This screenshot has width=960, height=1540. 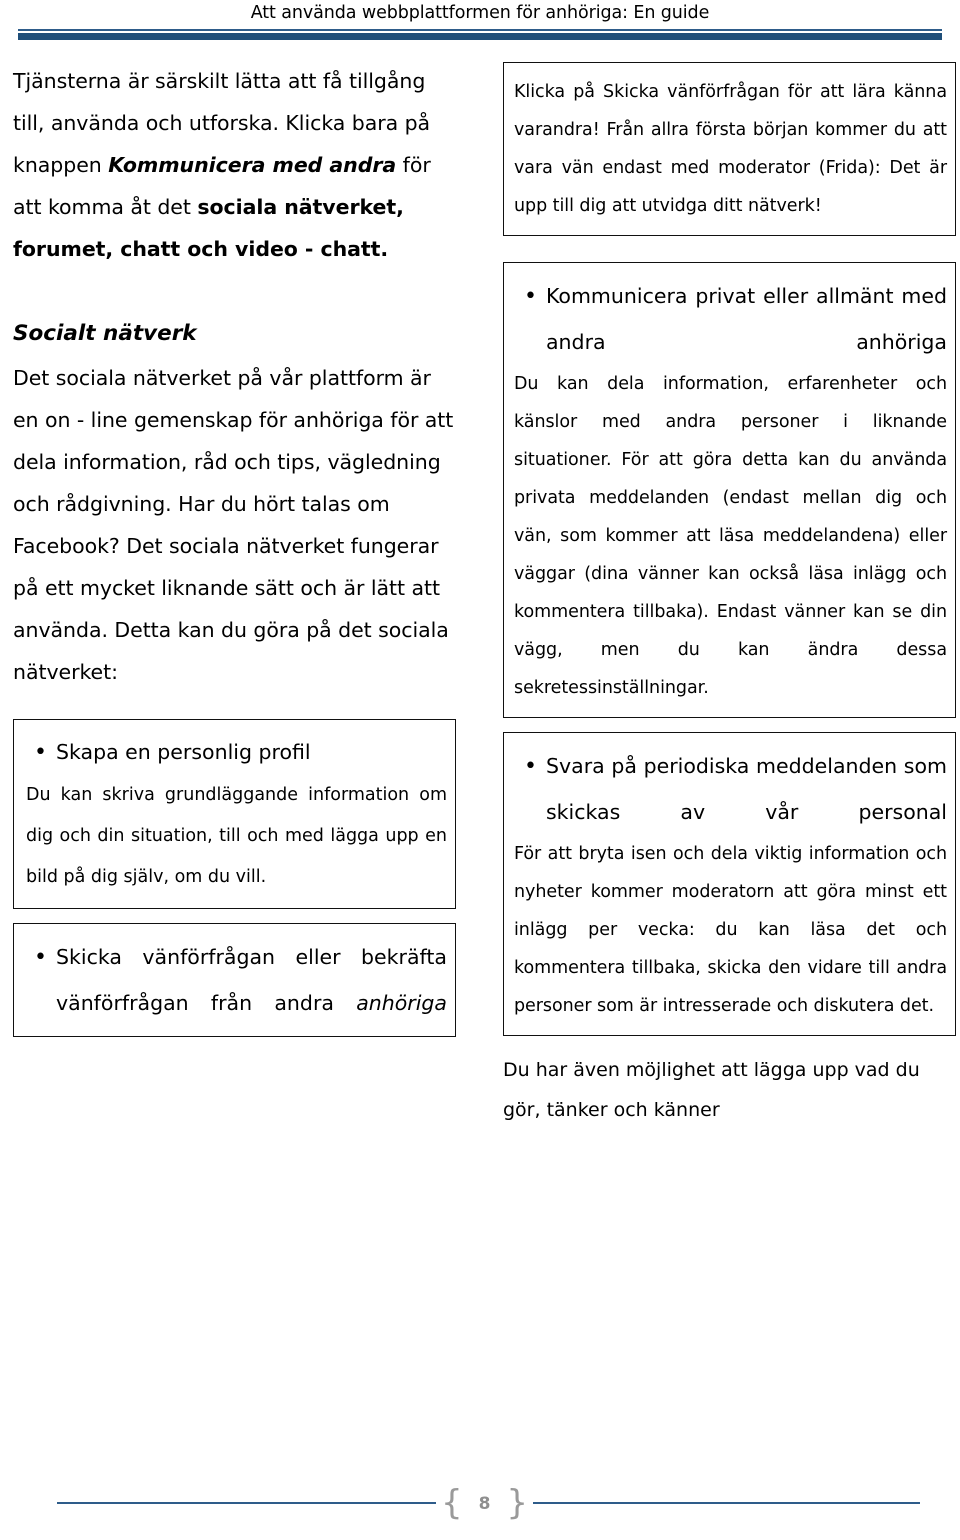 I want to click on left-paragraph-1-emphasis: Kommunicera med andra, so click(x=252, y=165).